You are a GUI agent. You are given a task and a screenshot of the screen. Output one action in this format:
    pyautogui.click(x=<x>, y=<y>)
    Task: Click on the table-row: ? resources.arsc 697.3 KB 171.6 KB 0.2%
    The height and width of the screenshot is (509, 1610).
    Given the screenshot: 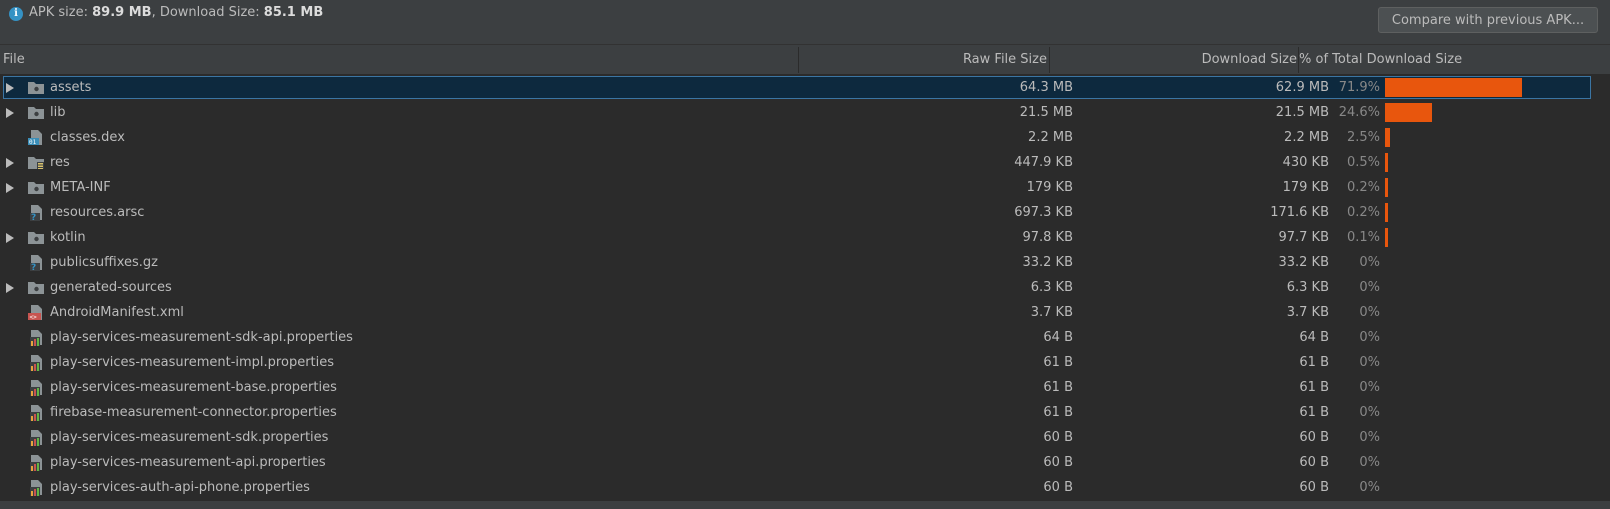 What is the action you would take?
    pyautogui.click(x=805, y=212)
    